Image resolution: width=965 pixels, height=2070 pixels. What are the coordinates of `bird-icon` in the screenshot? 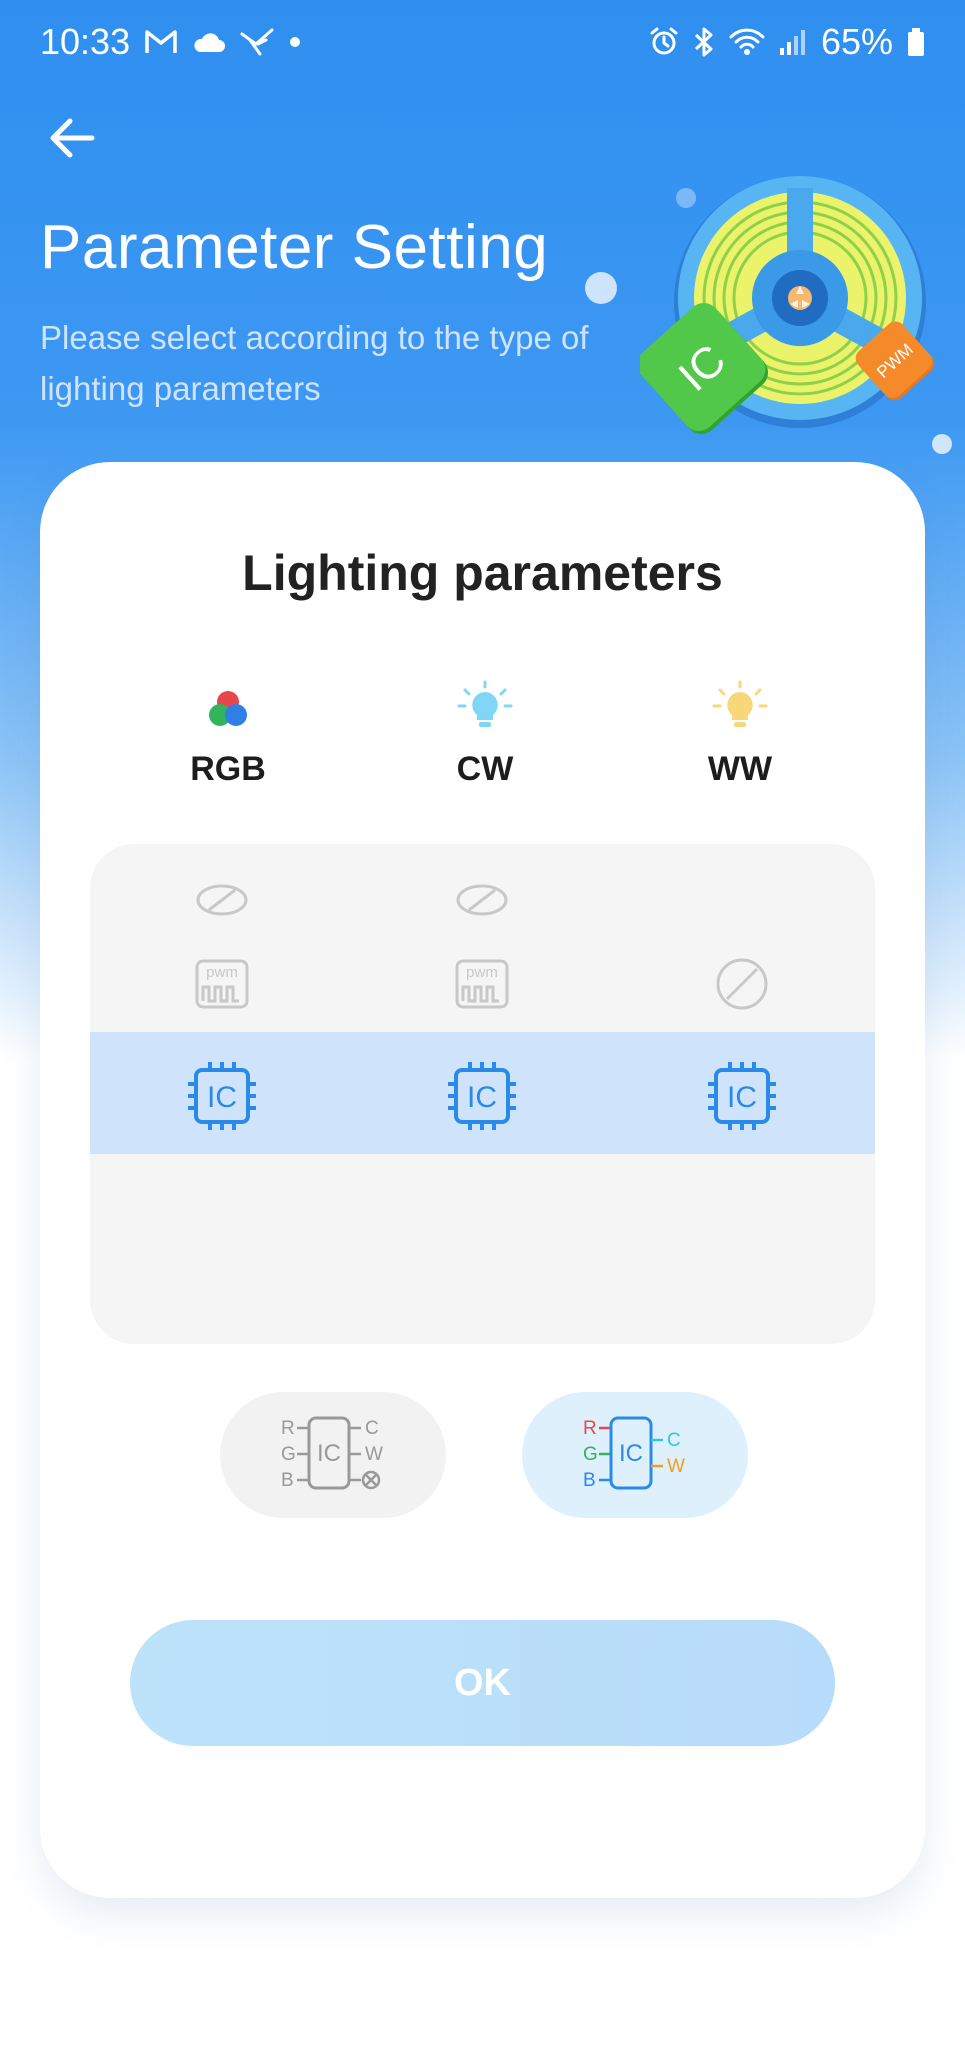 It's located at (257, 42).